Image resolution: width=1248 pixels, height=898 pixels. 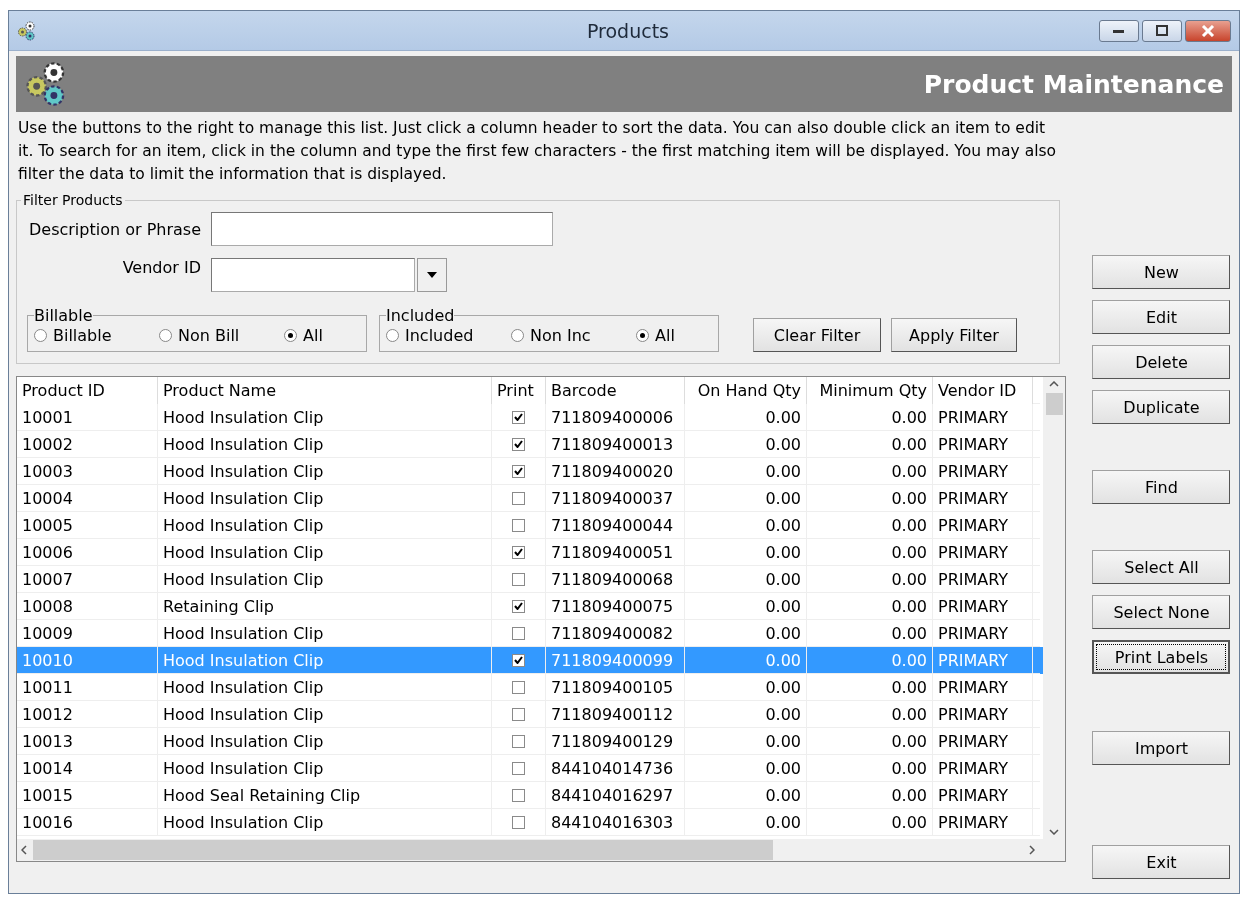 I want to click on group-legend: Billable, so click(x=63, y=315).